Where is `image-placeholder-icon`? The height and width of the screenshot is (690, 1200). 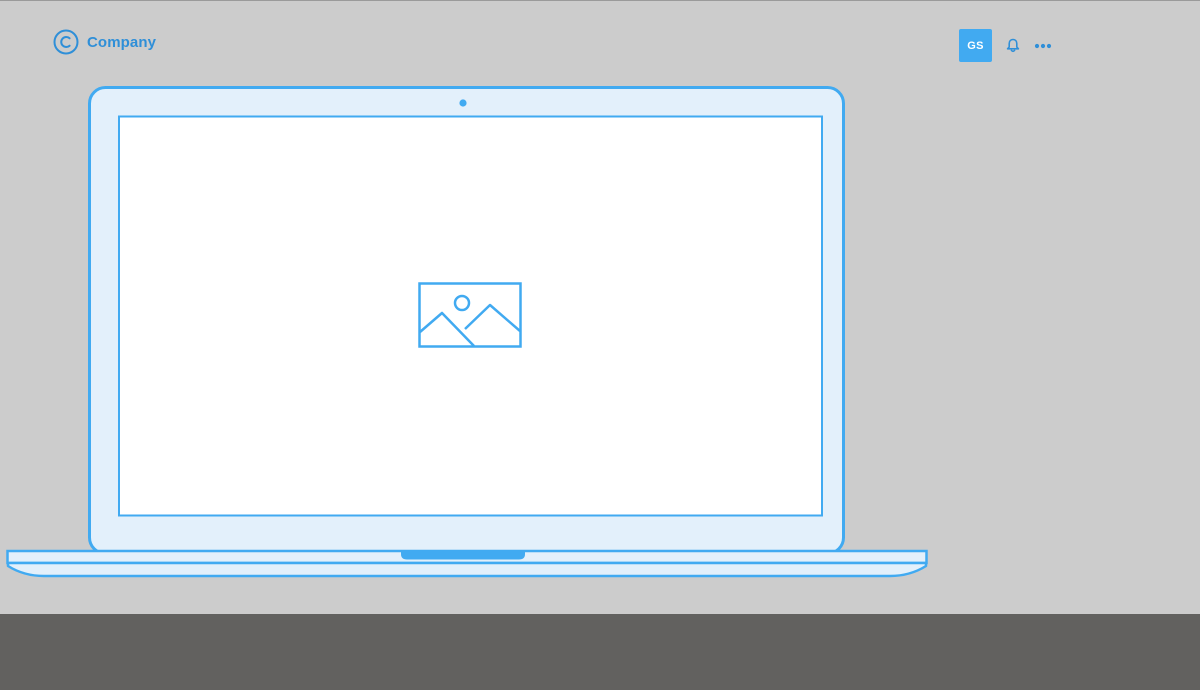
image-placeholder-icon is located at coordinates (470, 315).